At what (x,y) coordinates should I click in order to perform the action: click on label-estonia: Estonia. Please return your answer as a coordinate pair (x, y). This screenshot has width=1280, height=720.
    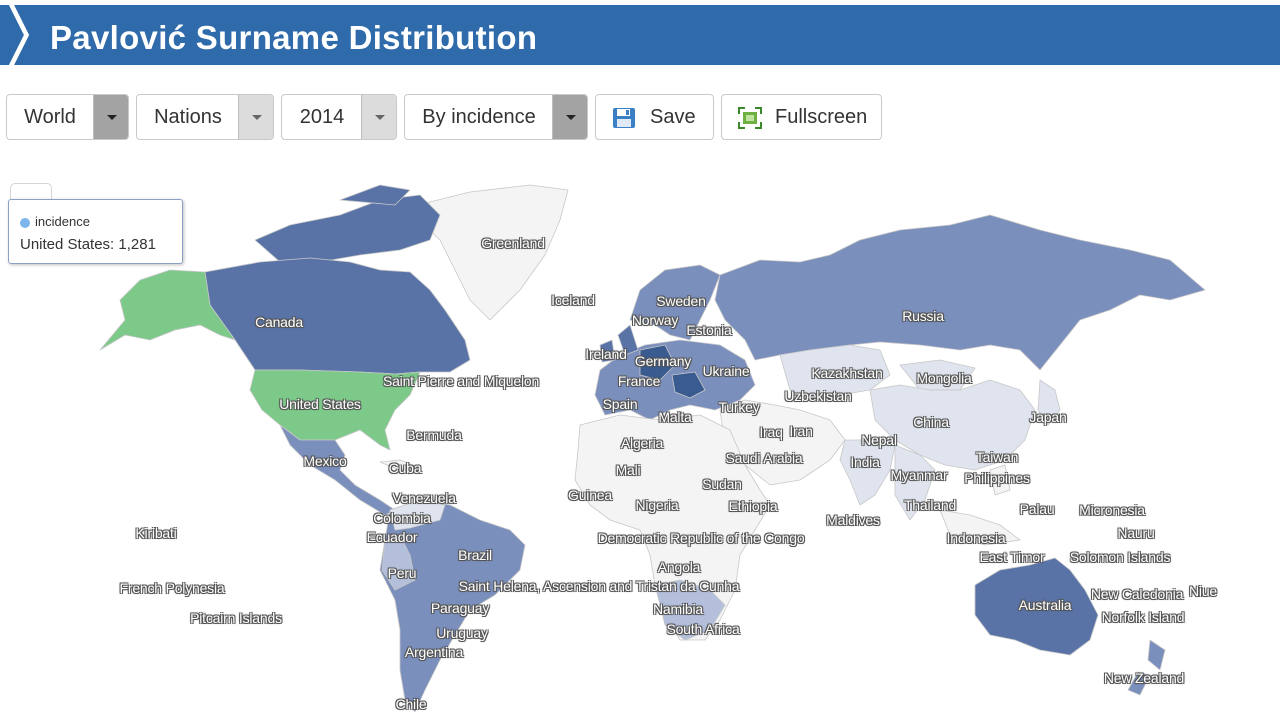
    Looking at the image, I should click on (709, 330).